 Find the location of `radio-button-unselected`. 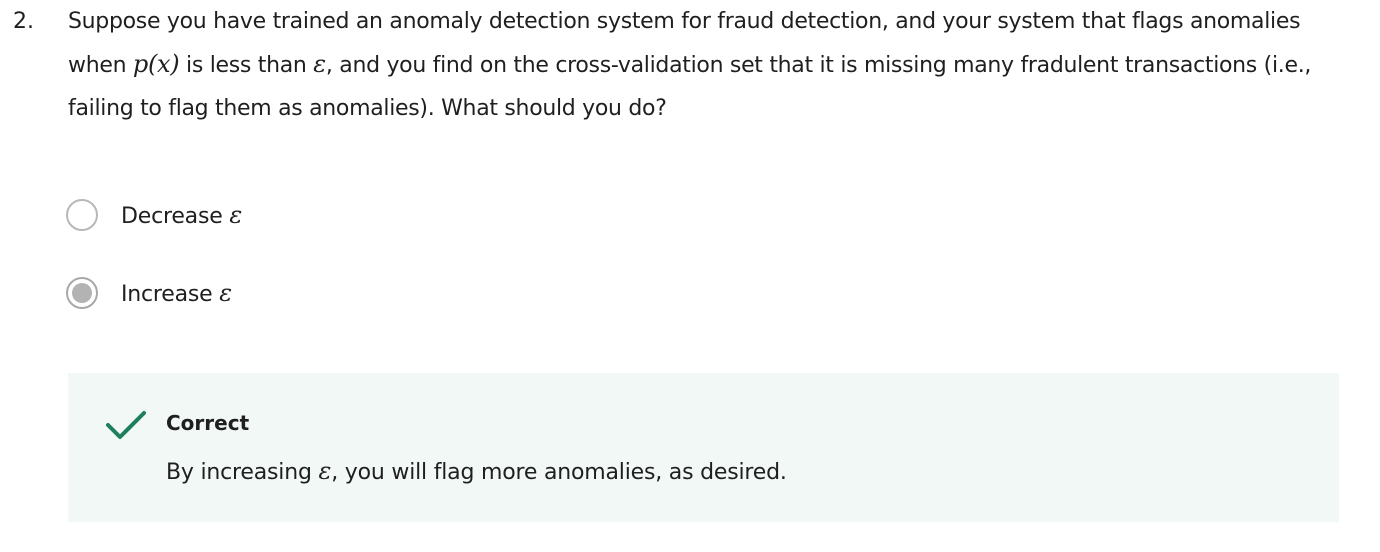

radio-button-unselected is located at coordinates (82, 215).